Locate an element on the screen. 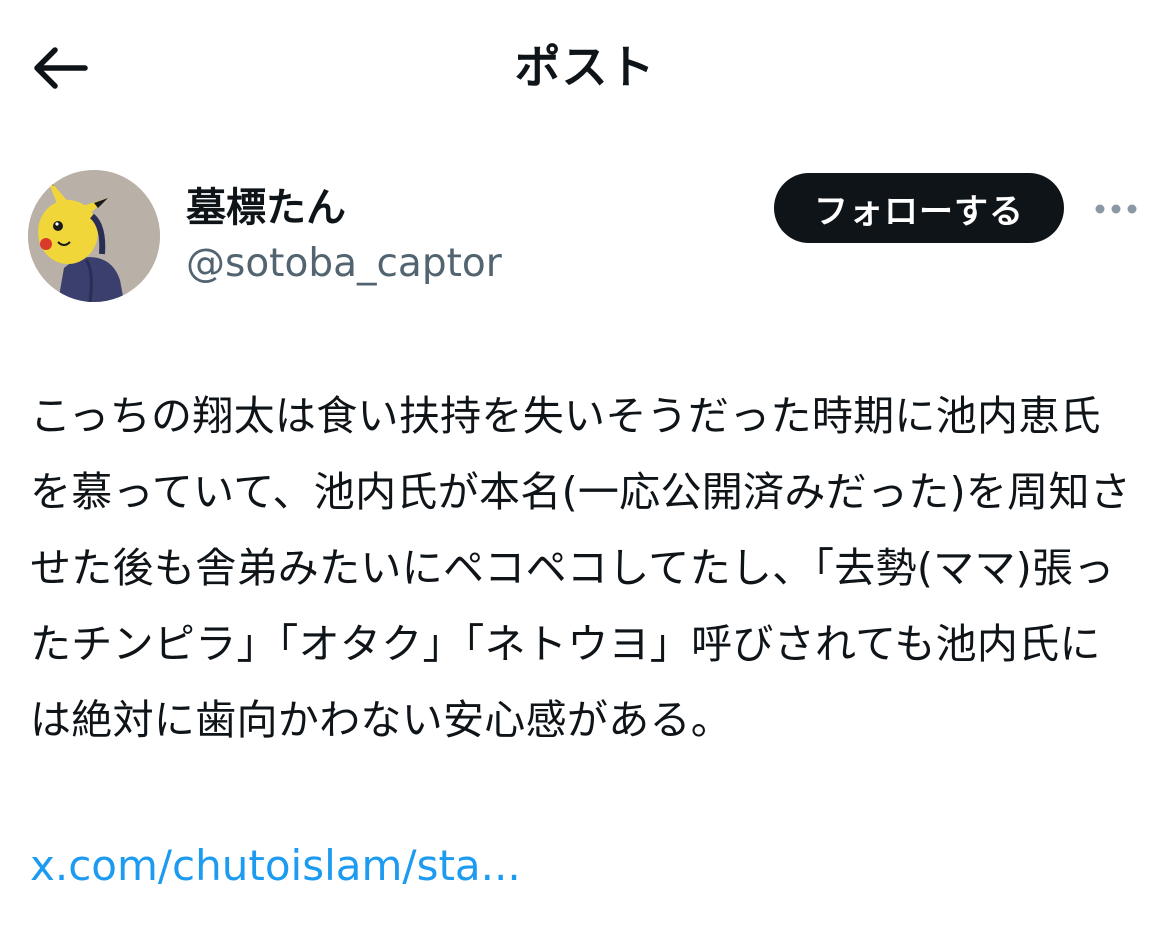  avatar-image is located at coordinates (94, 236).